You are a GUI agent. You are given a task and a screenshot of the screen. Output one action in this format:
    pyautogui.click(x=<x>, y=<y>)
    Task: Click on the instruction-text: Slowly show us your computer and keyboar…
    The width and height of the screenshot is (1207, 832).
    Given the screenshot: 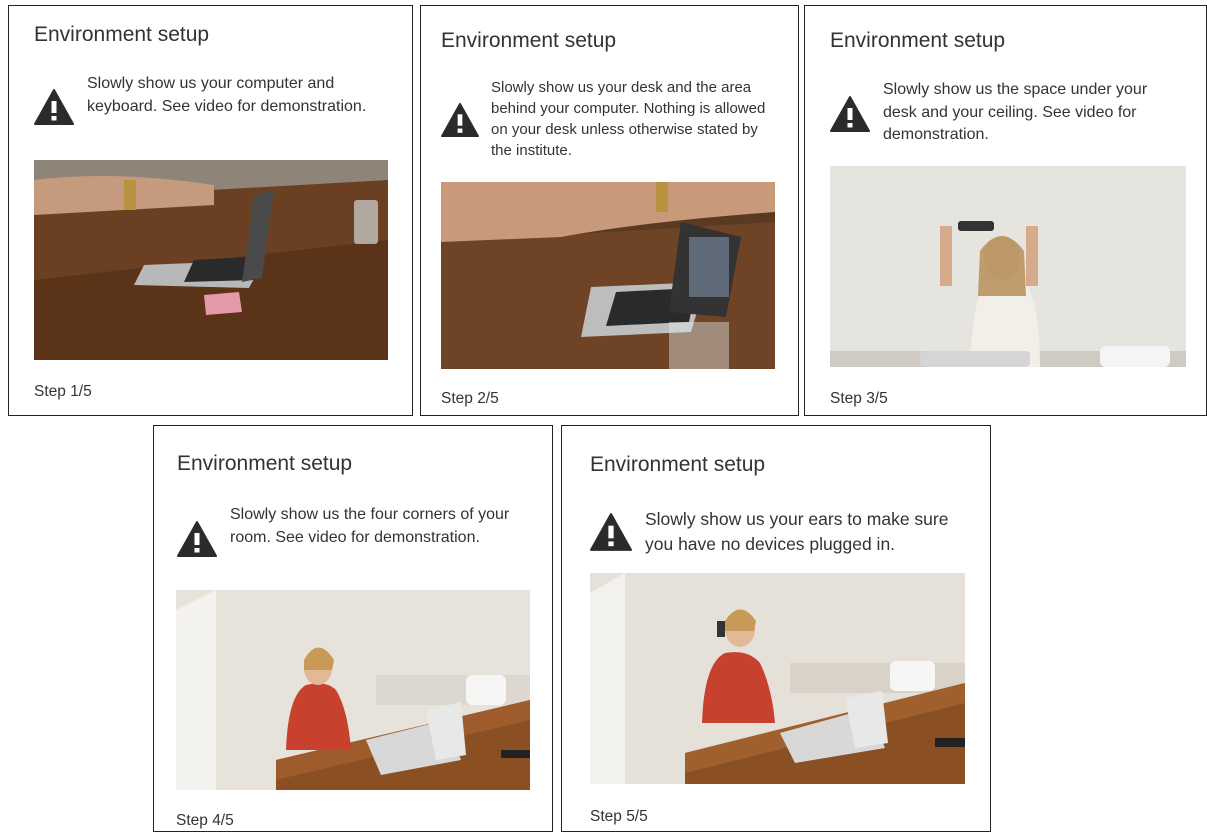 What is the action you would take?
    pyautogui.click(x=227, y=95)
    